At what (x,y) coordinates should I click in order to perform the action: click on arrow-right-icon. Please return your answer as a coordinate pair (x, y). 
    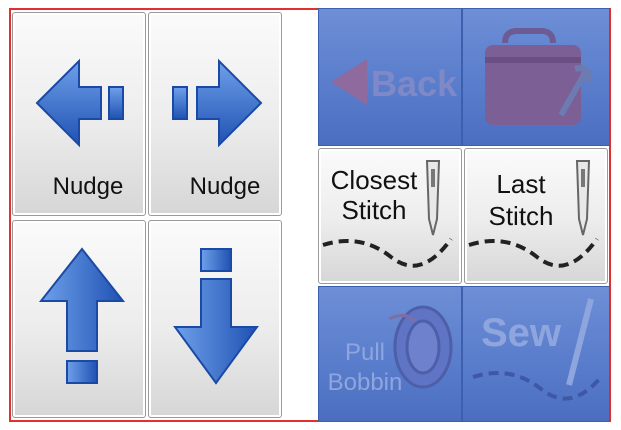
    Looking at the image, I should click on (217, 106).